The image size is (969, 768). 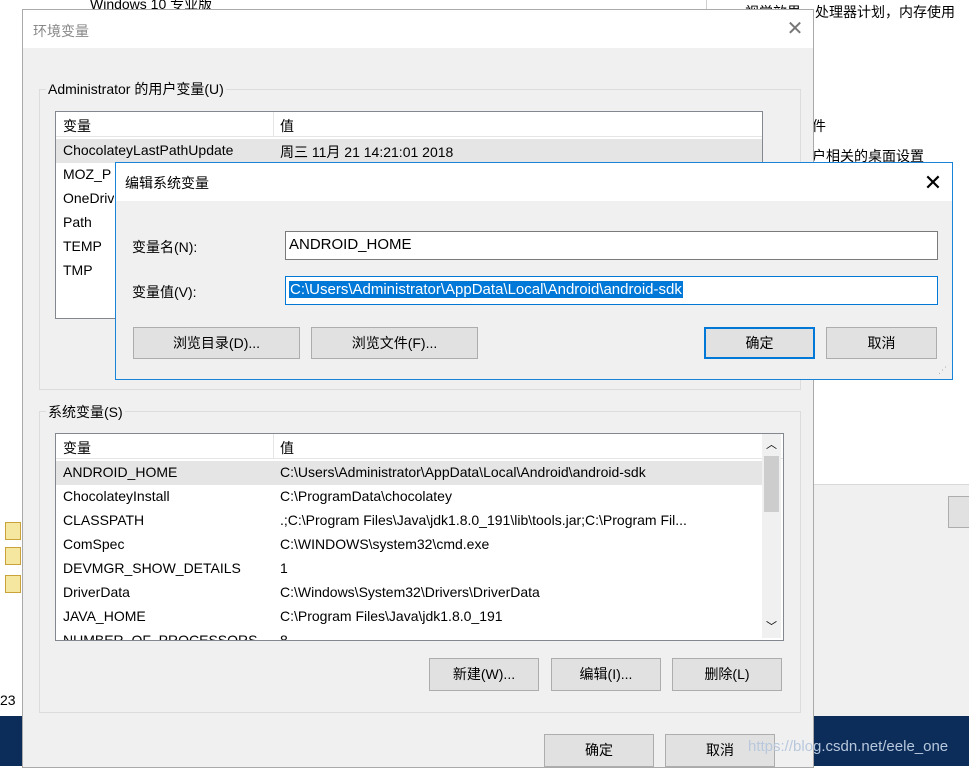 I want to click on var-value: 8, so click(x=284, y=636).